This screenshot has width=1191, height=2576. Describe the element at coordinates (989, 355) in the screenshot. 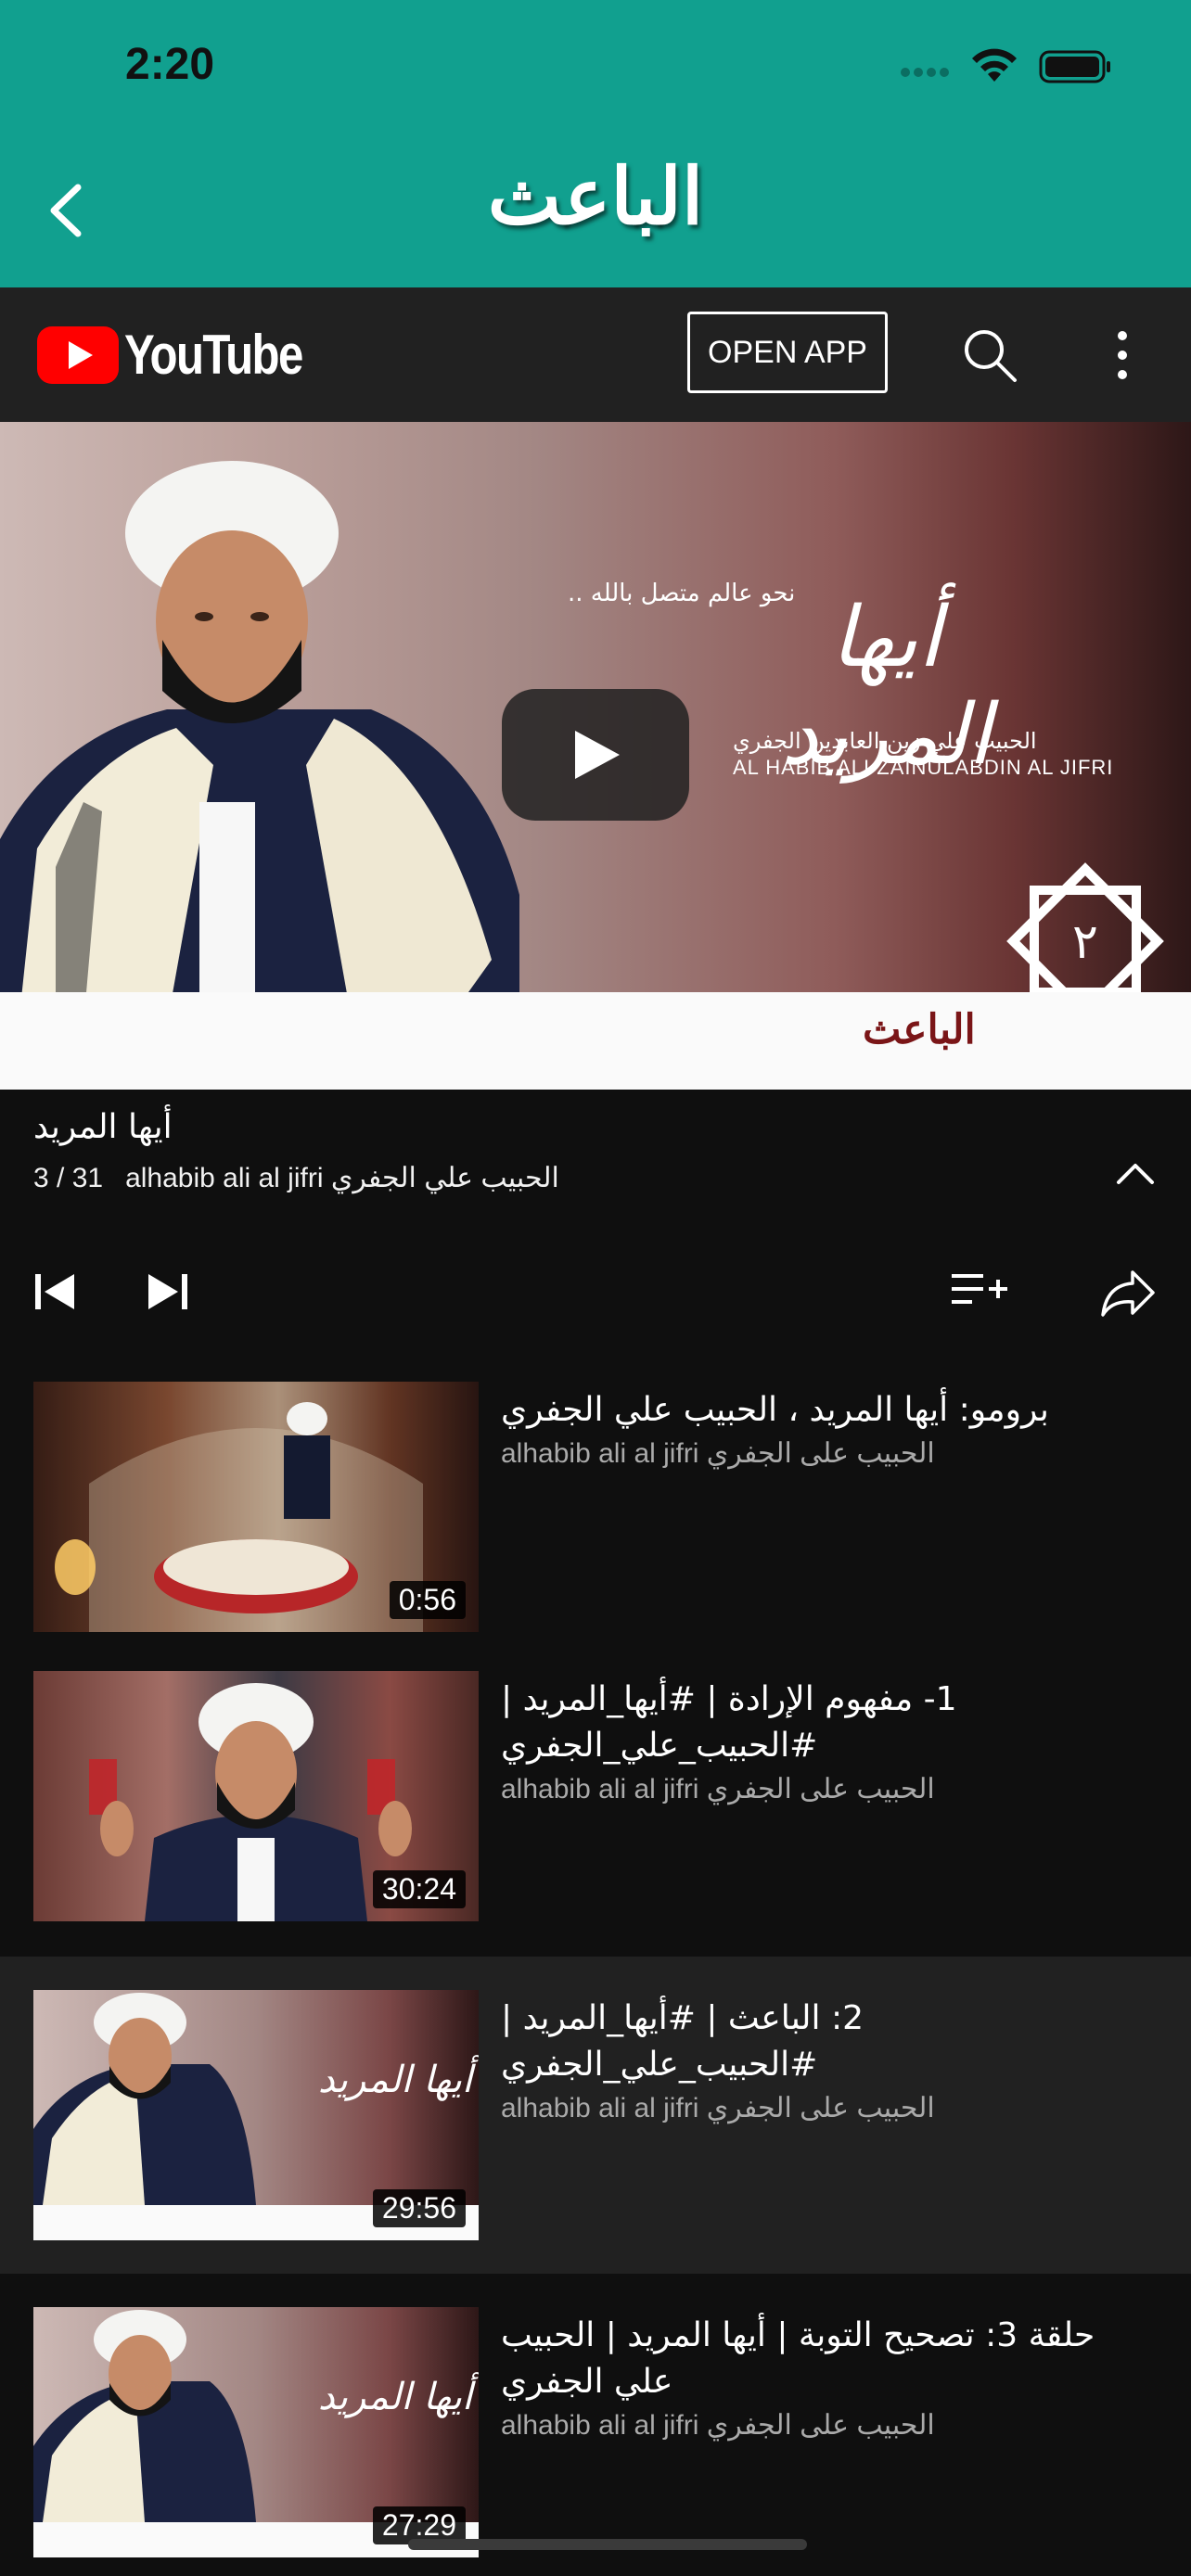

I see `search-icon` at that location.